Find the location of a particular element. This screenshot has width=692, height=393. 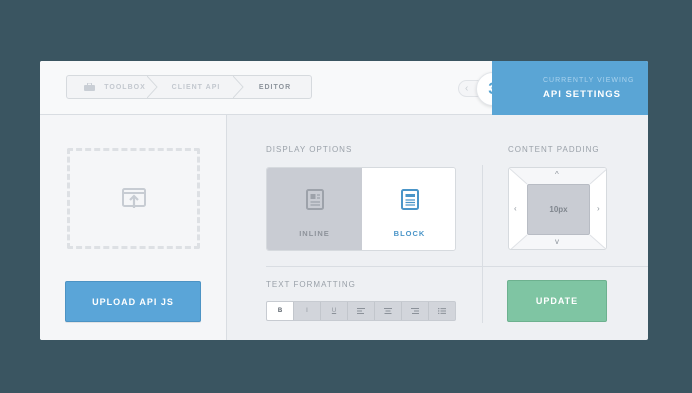

align-left-icon is located at coordinates (361, 311).